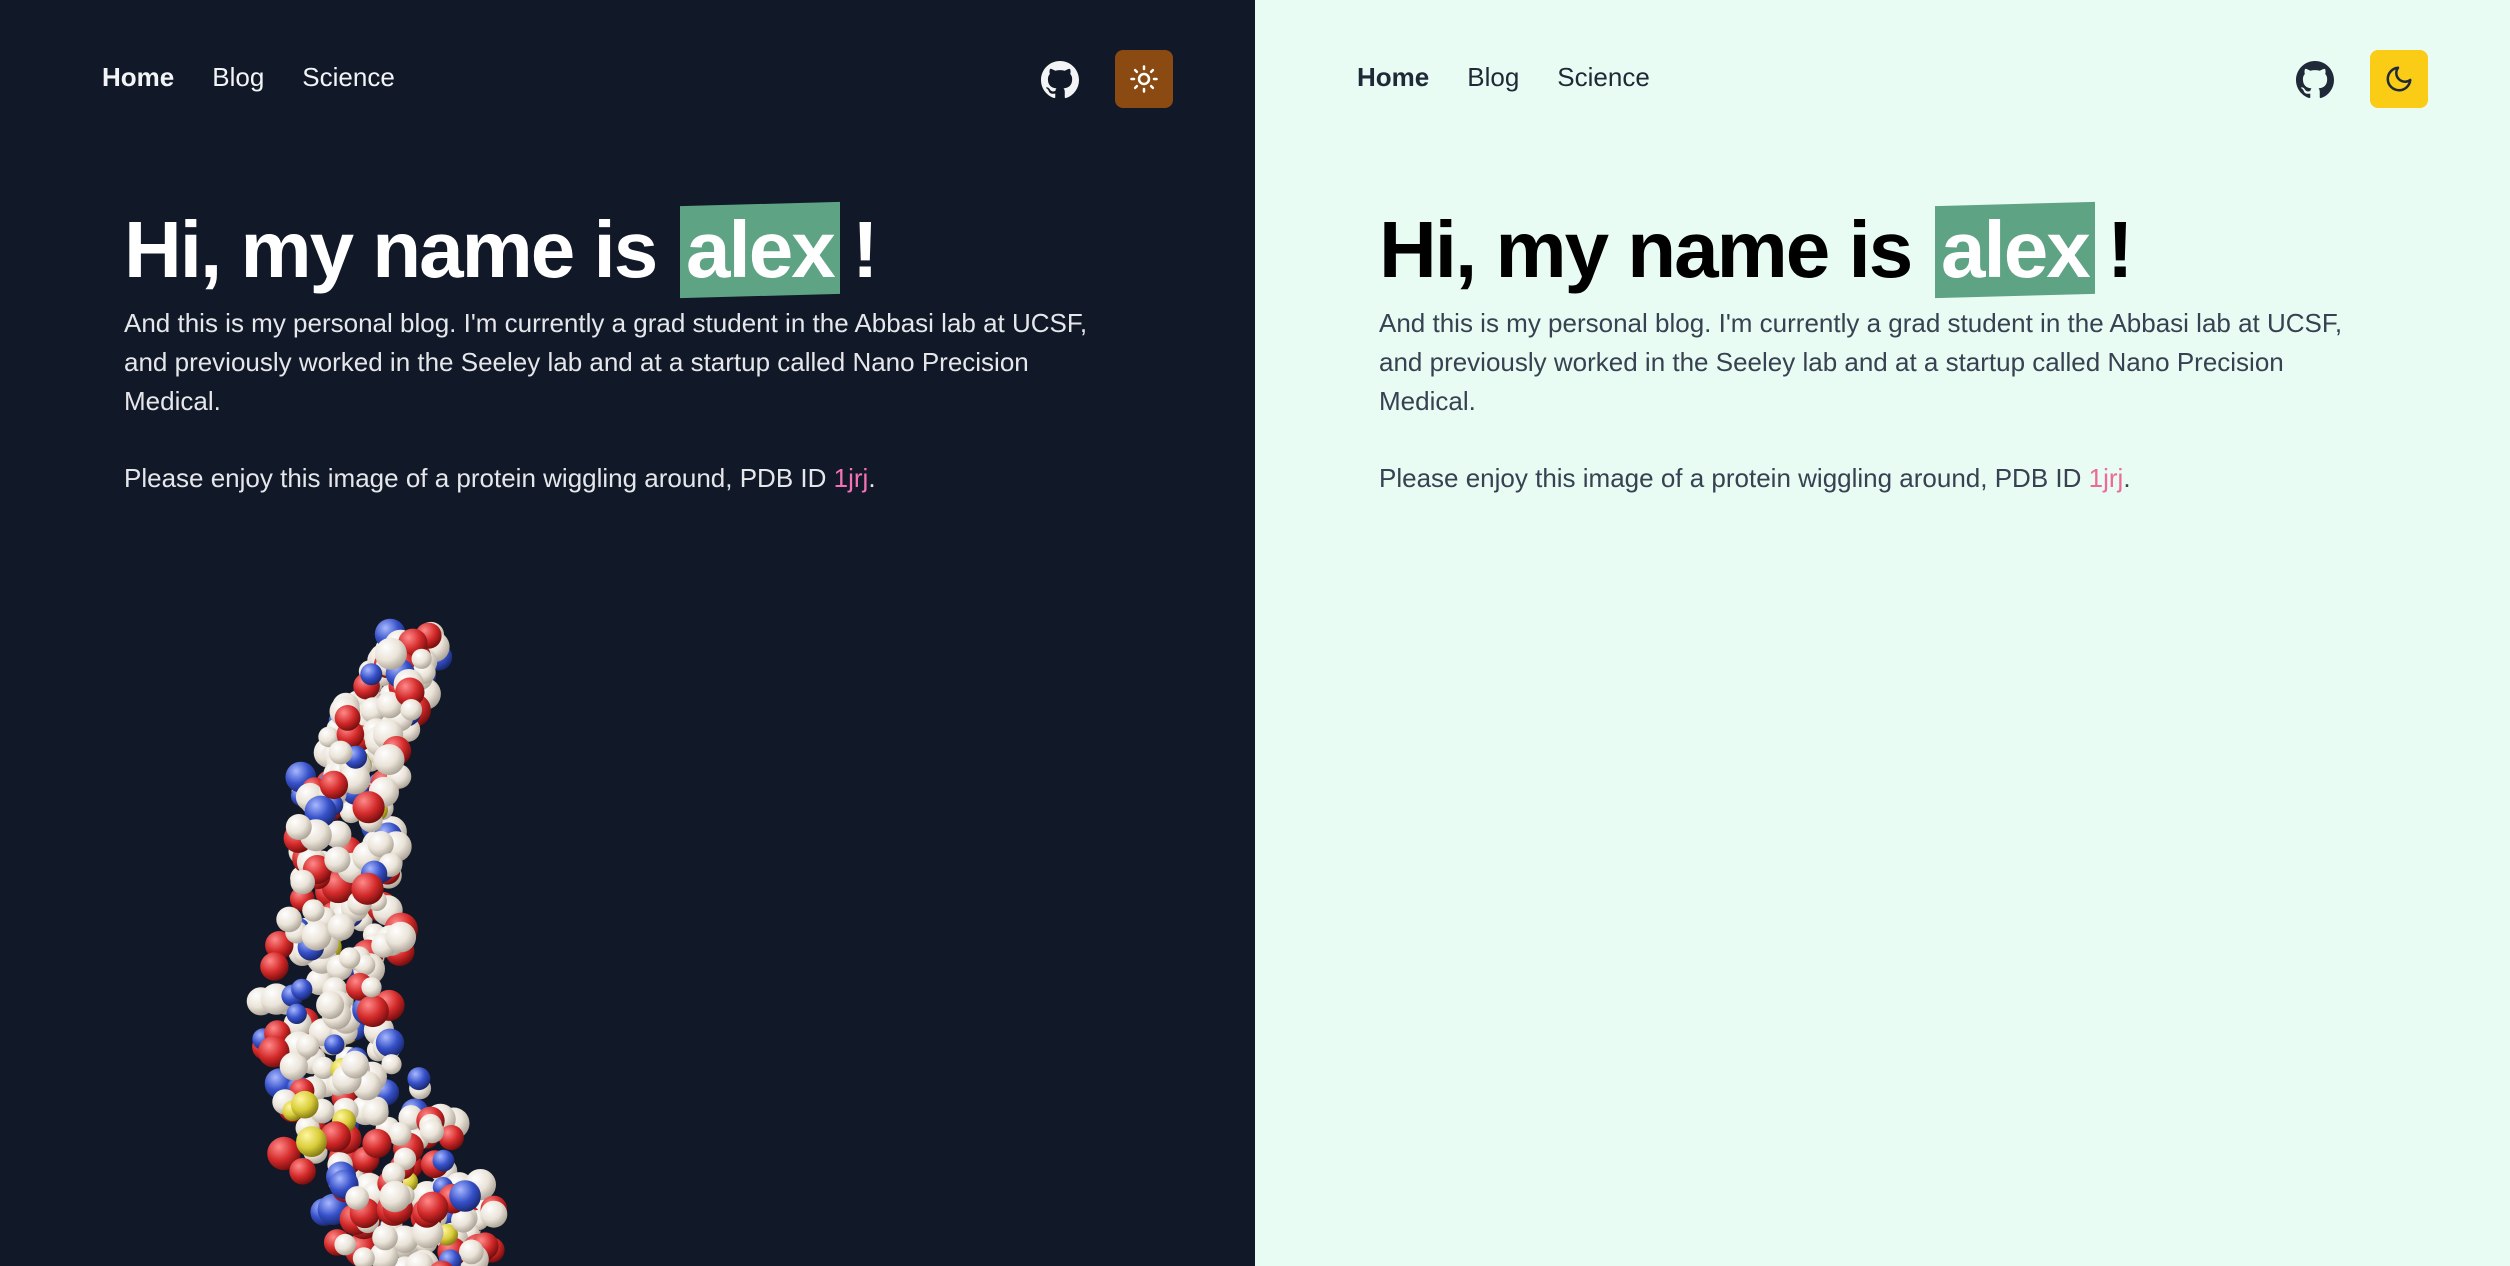 The height and width of the screenshot is (1266, 2510). I want to click on sun-icon, so click(1144, 79).